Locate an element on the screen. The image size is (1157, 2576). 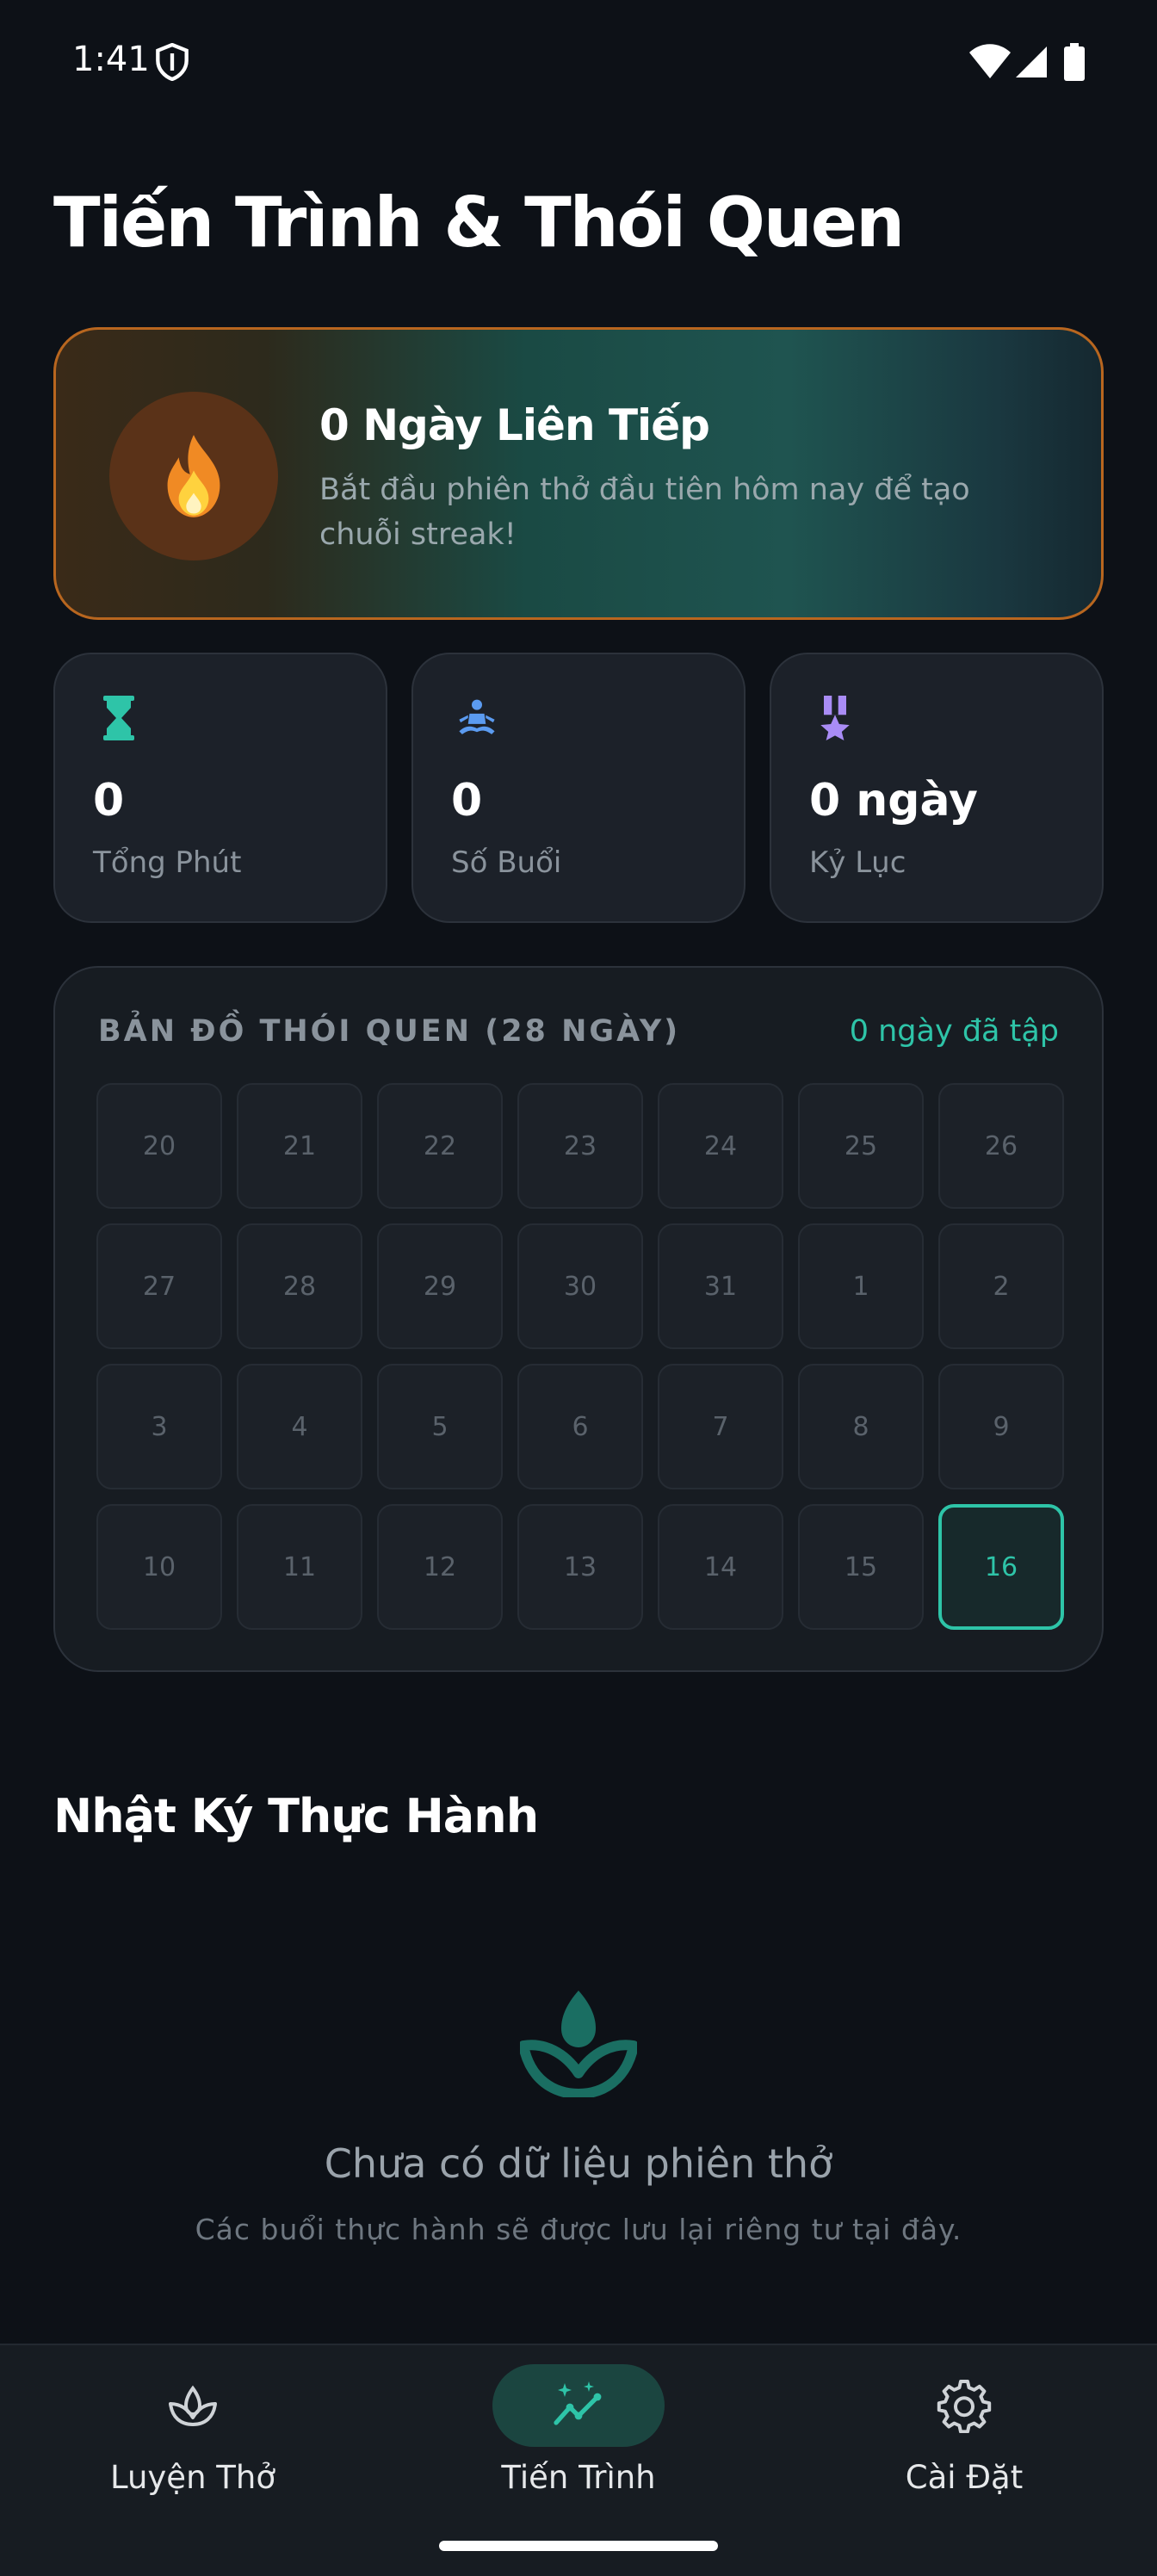
flame-badge is located at coordinates (194, 476).